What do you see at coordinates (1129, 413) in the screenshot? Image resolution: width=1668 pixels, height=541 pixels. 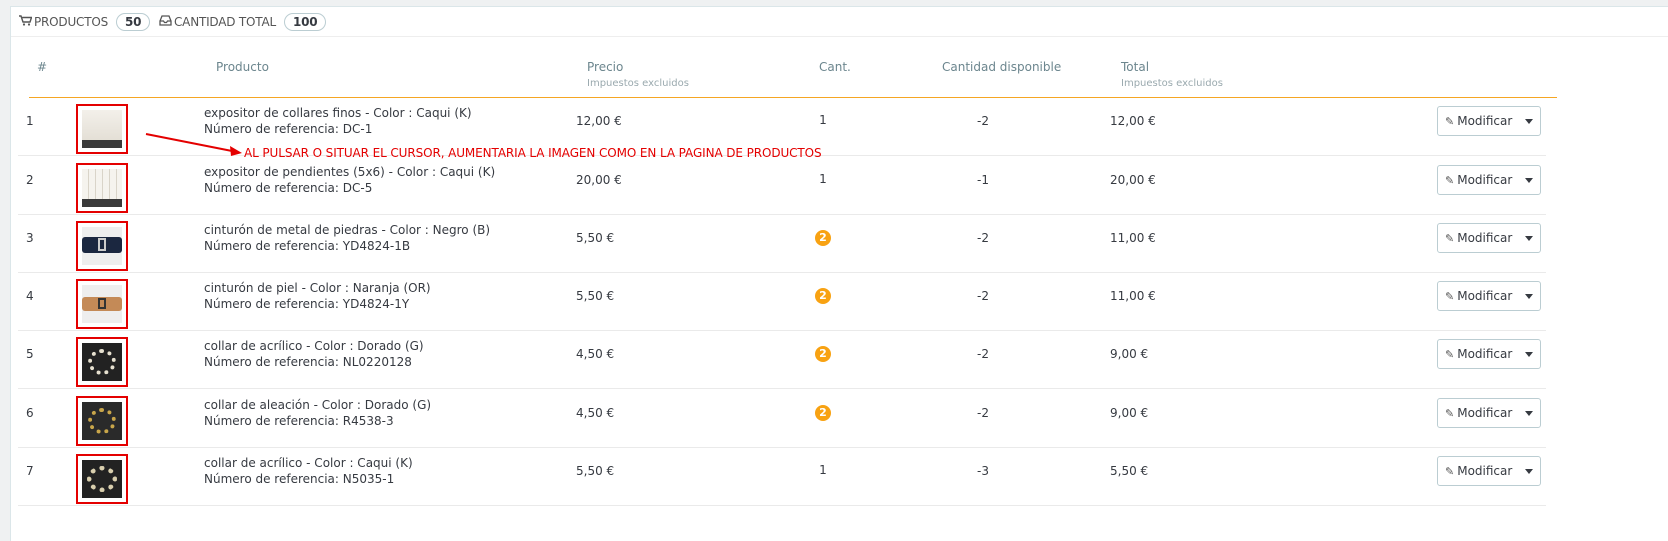 I see `row-total: 9,00 €` at bounding box center [1129, 413].